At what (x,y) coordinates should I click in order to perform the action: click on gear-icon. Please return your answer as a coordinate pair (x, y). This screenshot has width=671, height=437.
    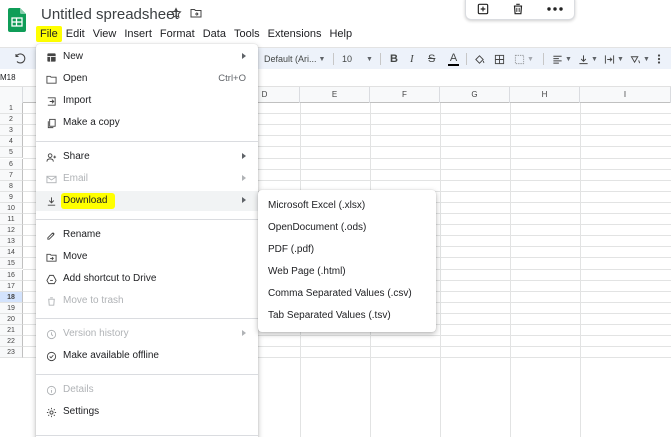
    Looking at the image, I should click on (51, 412).